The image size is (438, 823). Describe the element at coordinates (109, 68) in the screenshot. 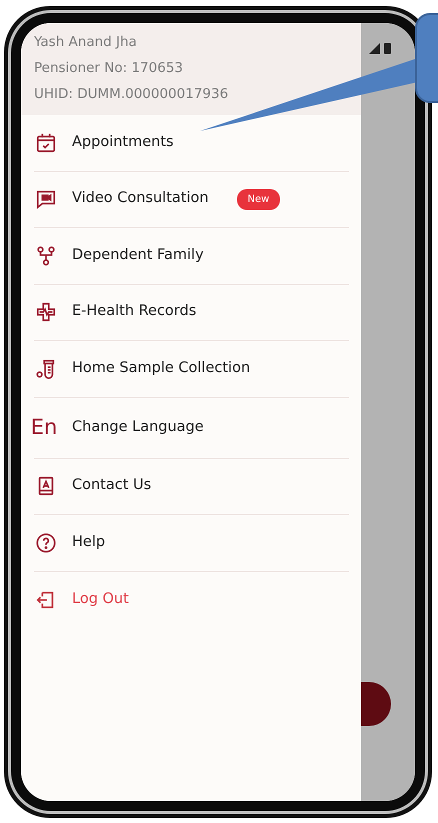

I see `pensioner-number: Pensioner No: 170653` at that location.